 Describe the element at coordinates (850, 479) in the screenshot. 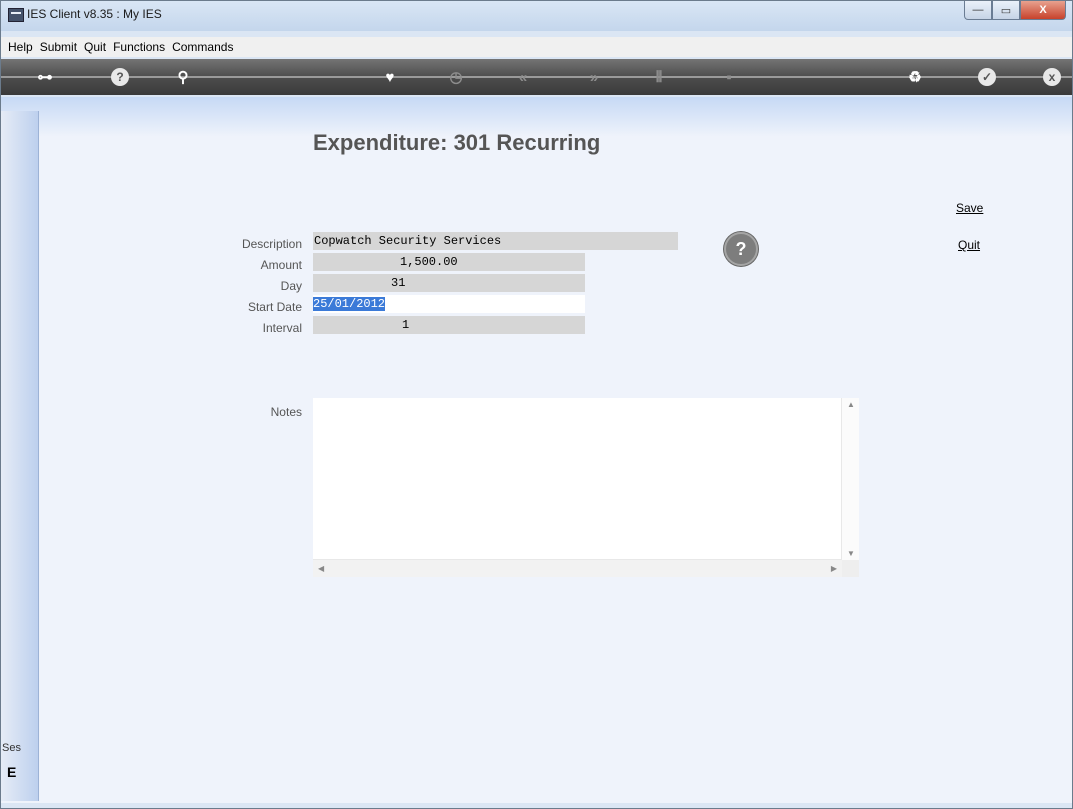

I see `vertical-scrollbar: ▲ ▼` at that location.